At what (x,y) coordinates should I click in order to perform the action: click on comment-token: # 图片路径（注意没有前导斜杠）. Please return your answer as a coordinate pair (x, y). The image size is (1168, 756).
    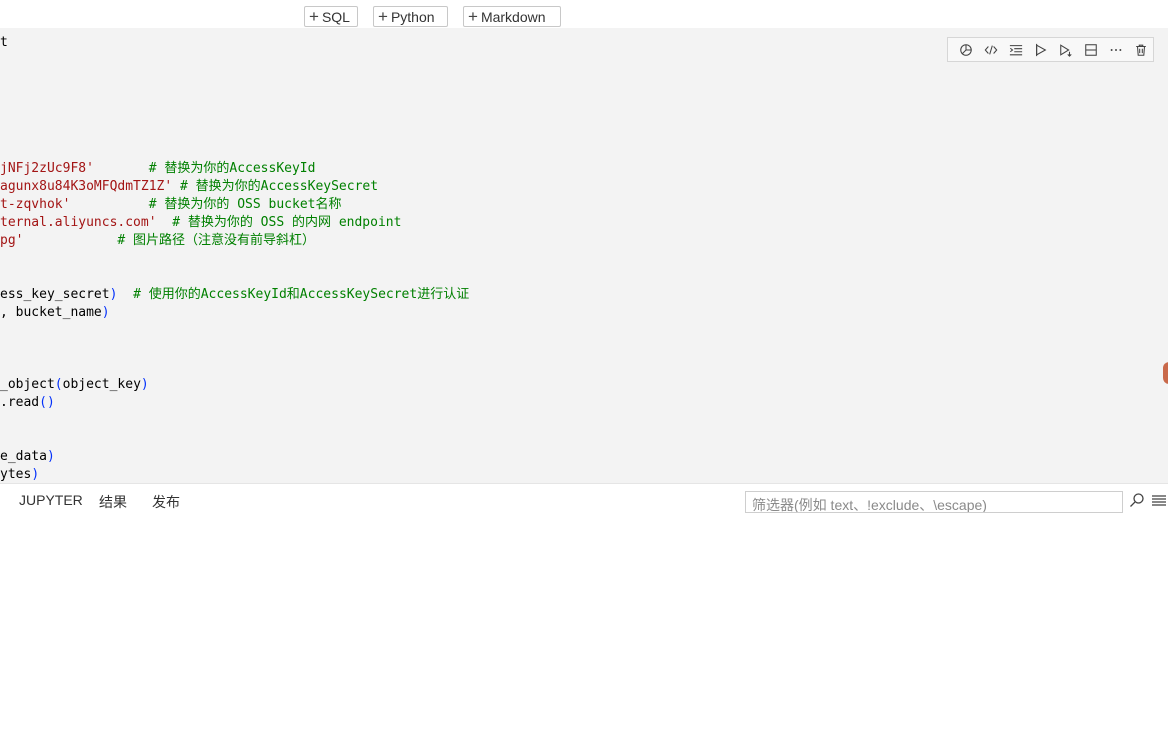
    Looking at the image, I should click on (216, 240).